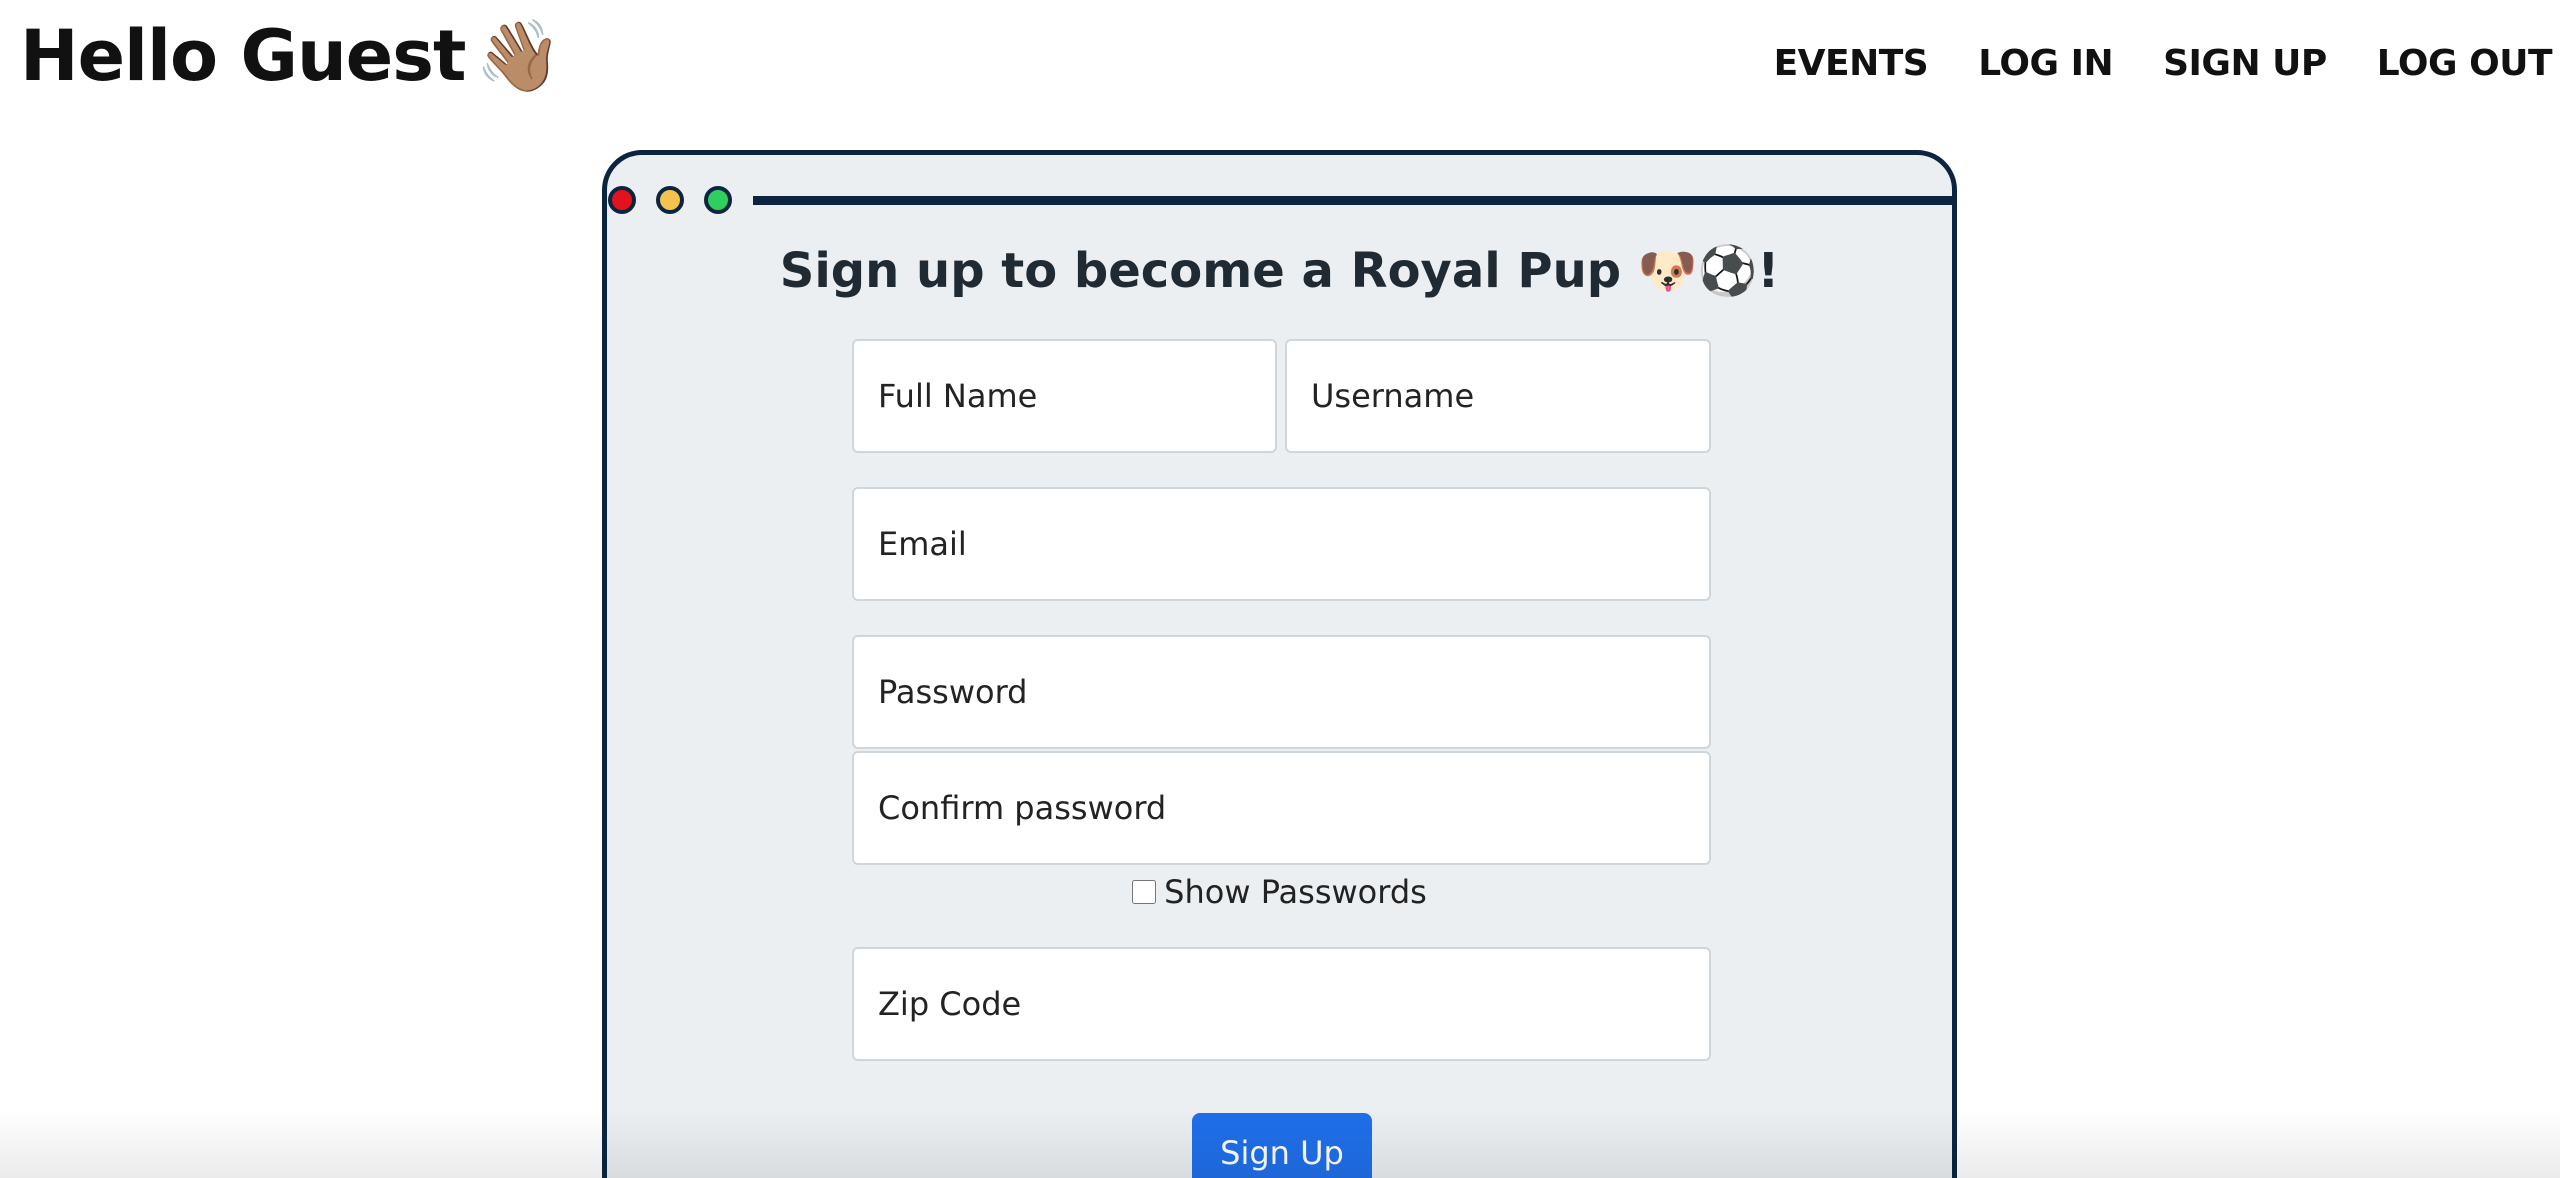 Image resolution: width=2560 pixels, height=1178 pixels. Describe the element at coordinates (1144, 892) in the screenshot. I see `show-passwords-checkbox` at that location.